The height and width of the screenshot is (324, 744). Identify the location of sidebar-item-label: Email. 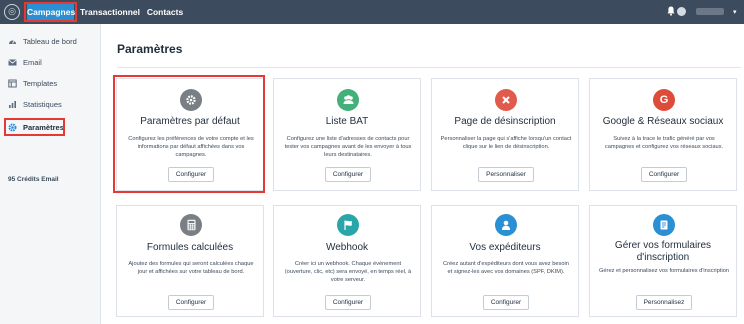
(32, 62).